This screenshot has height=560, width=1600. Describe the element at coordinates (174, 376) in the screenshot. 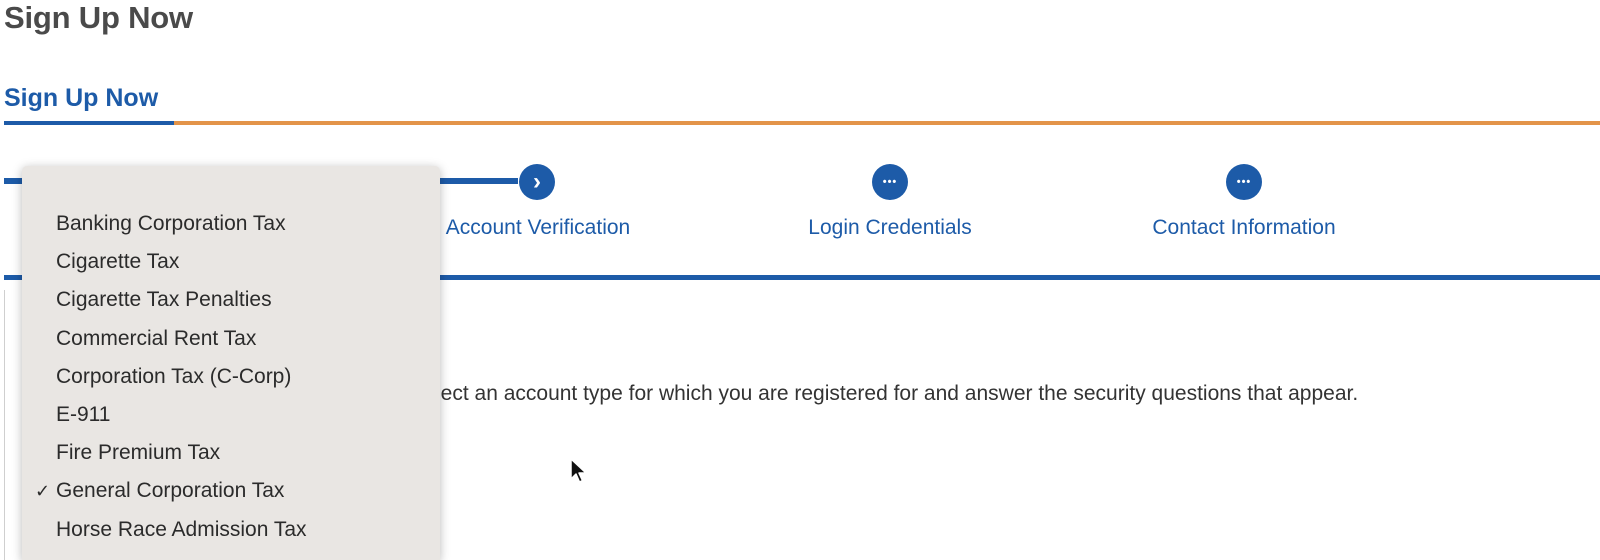

I see `option-label: Corporation Tax (C-Corp)` at that location.